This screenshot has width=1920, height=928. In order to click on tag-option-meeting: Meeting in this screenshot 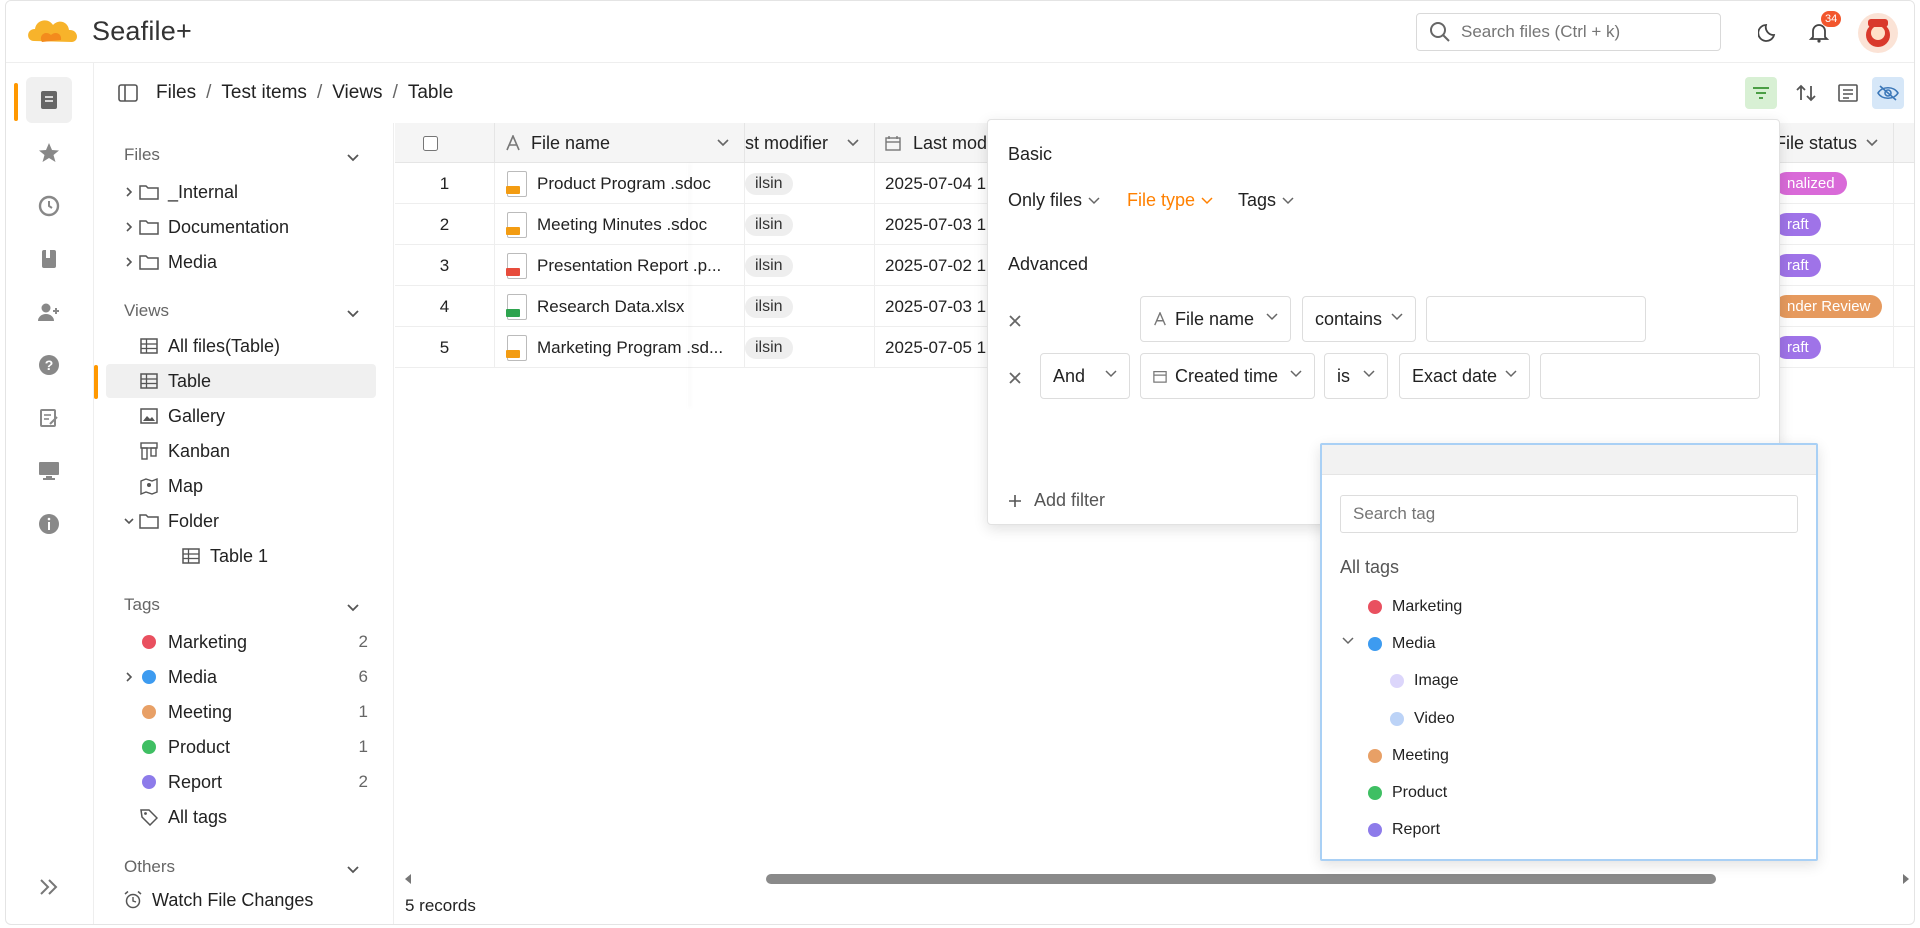, I will do `click(1408, 756)`.